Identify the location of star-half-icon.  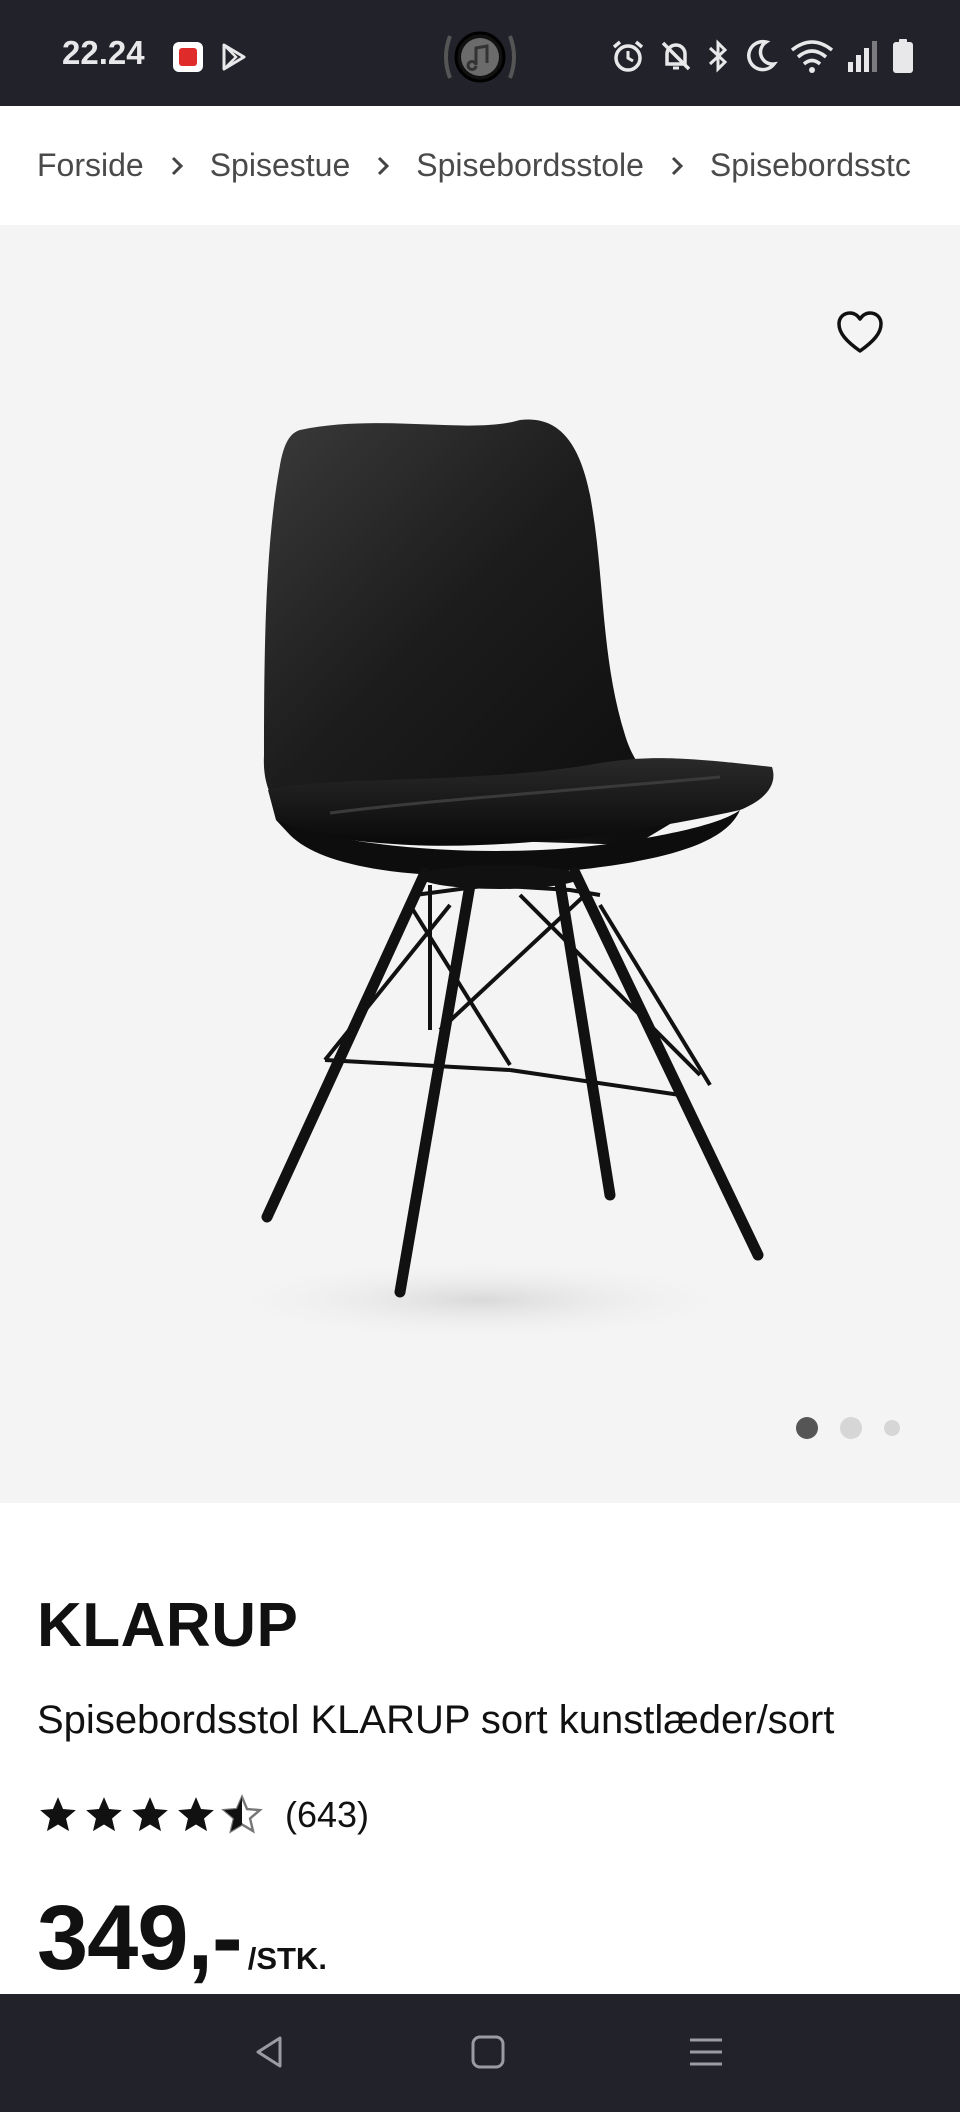
(242, 1814).